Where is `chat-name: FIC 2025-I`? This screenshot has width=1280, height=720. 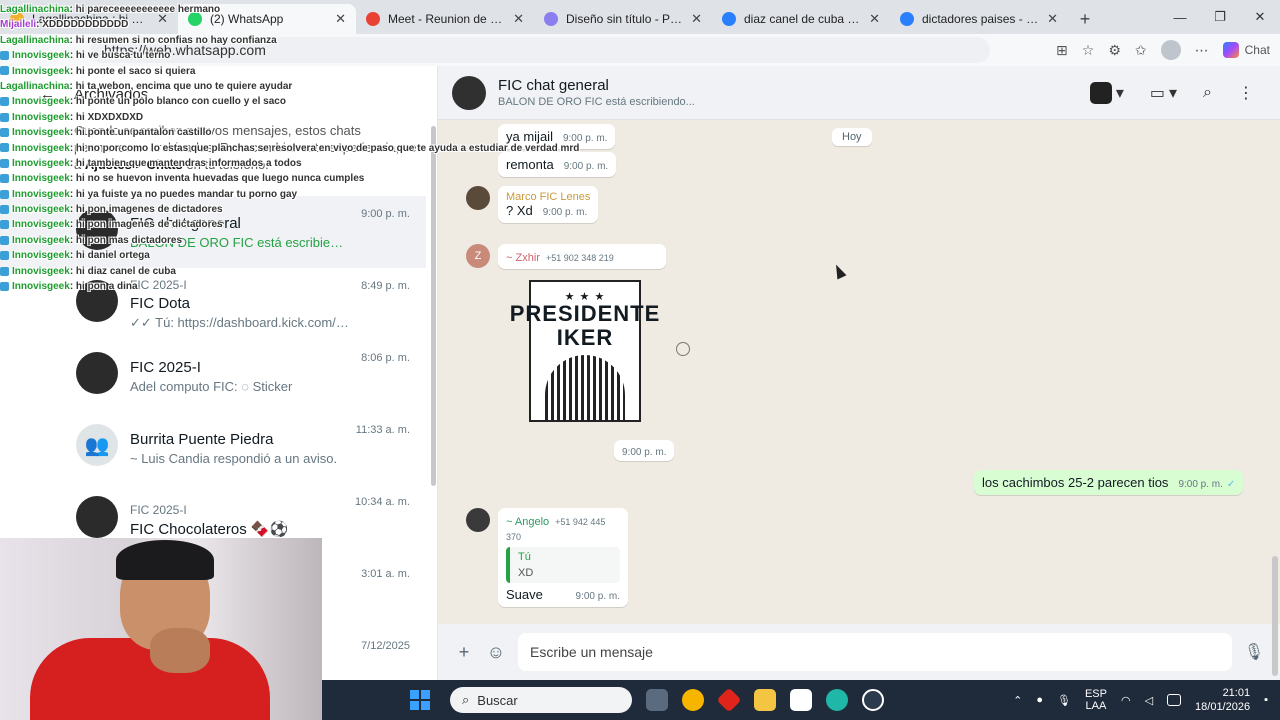 chat-name: FIC 2025-I is located at coordinates (165, 367).